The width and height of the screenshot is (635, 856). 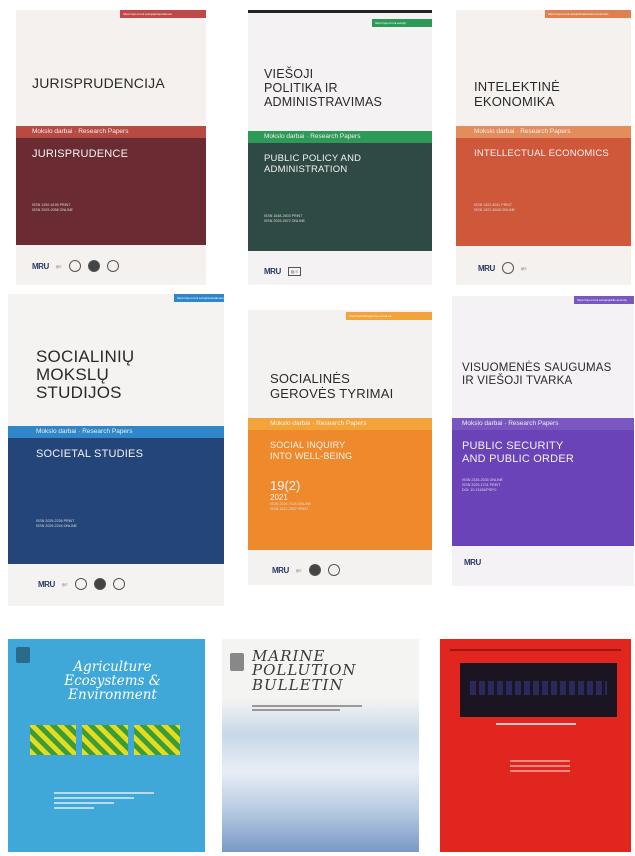 I want to click on cover-en-title: INTELLECTUAL ECONOMICS, so click(x=541, y=153).